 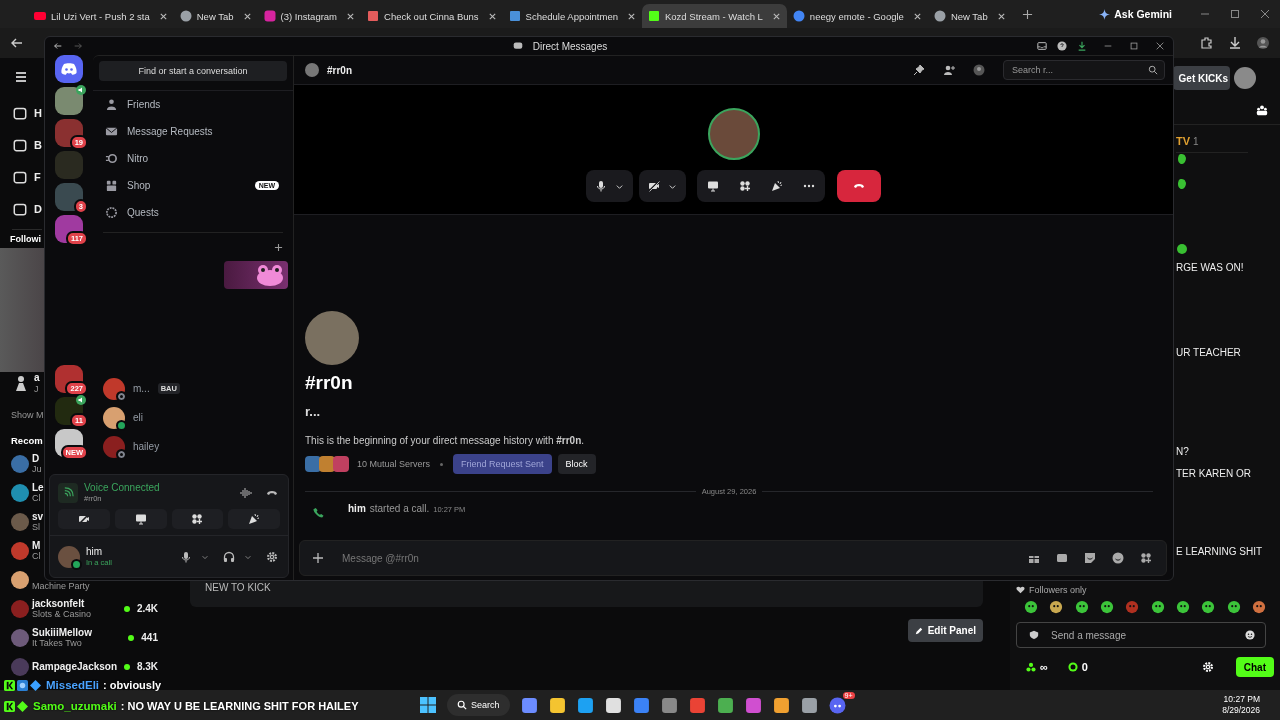 What do you see at coordinates (919, 70) in the screenshot?
I see `pin-icon` at bounding box center [919, 70].